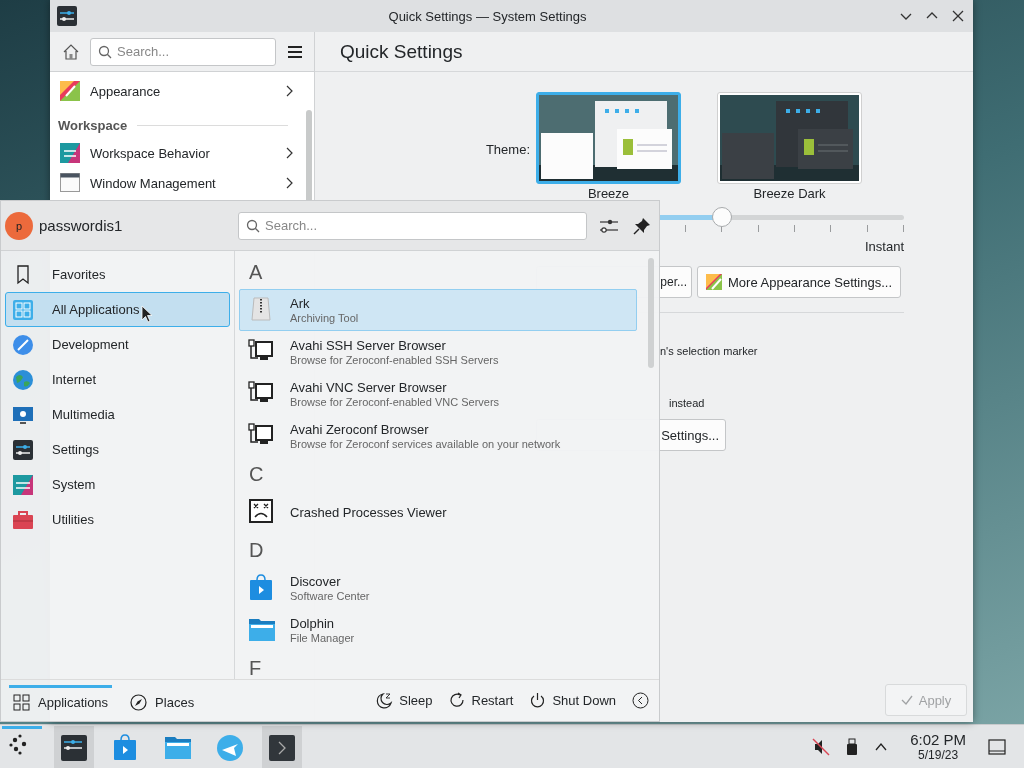  What do you see at coordinates (722, 217) in the screenshot?
I see `slider-handle` at bounding box center [722, 217].